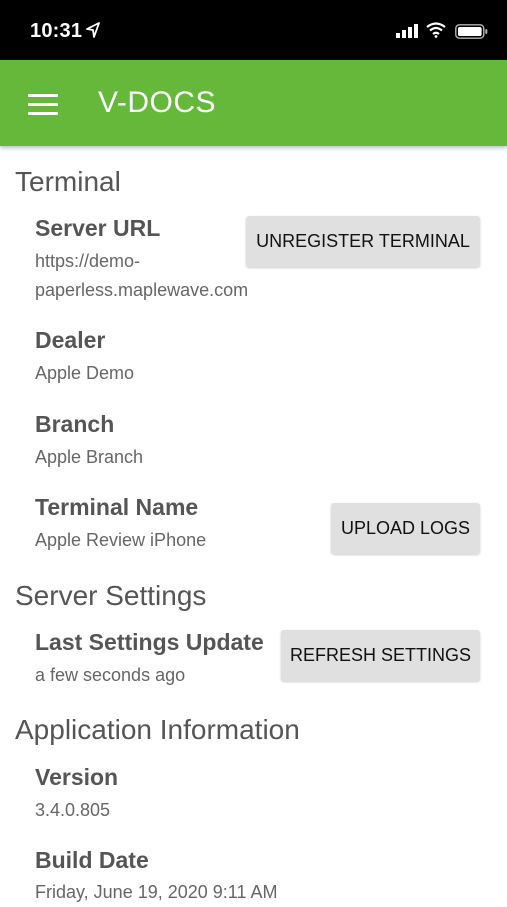 Image resolution: width=507 pixels, height=907 pixels. What do you see at coordinates (471, 31) in the screenshot?
I see `battery-icon` at bounding box center [471, 31].